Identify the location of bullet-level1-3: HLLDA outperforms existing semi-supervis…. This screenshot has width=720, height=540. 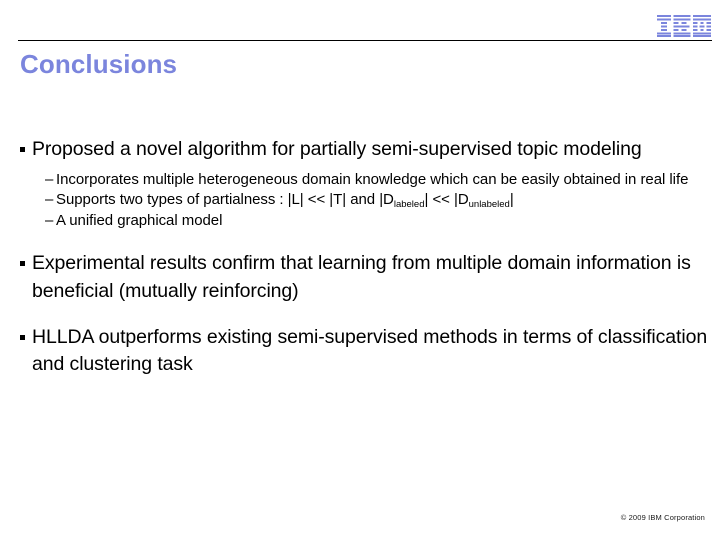
(360, 351).